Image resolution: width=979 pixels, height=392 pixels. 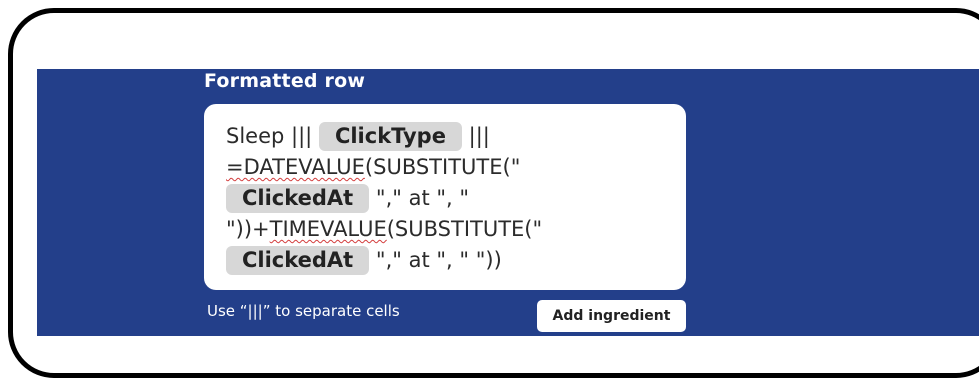 I want to click on formula-text: =DATEVALUE, so click(x=295, y=167).